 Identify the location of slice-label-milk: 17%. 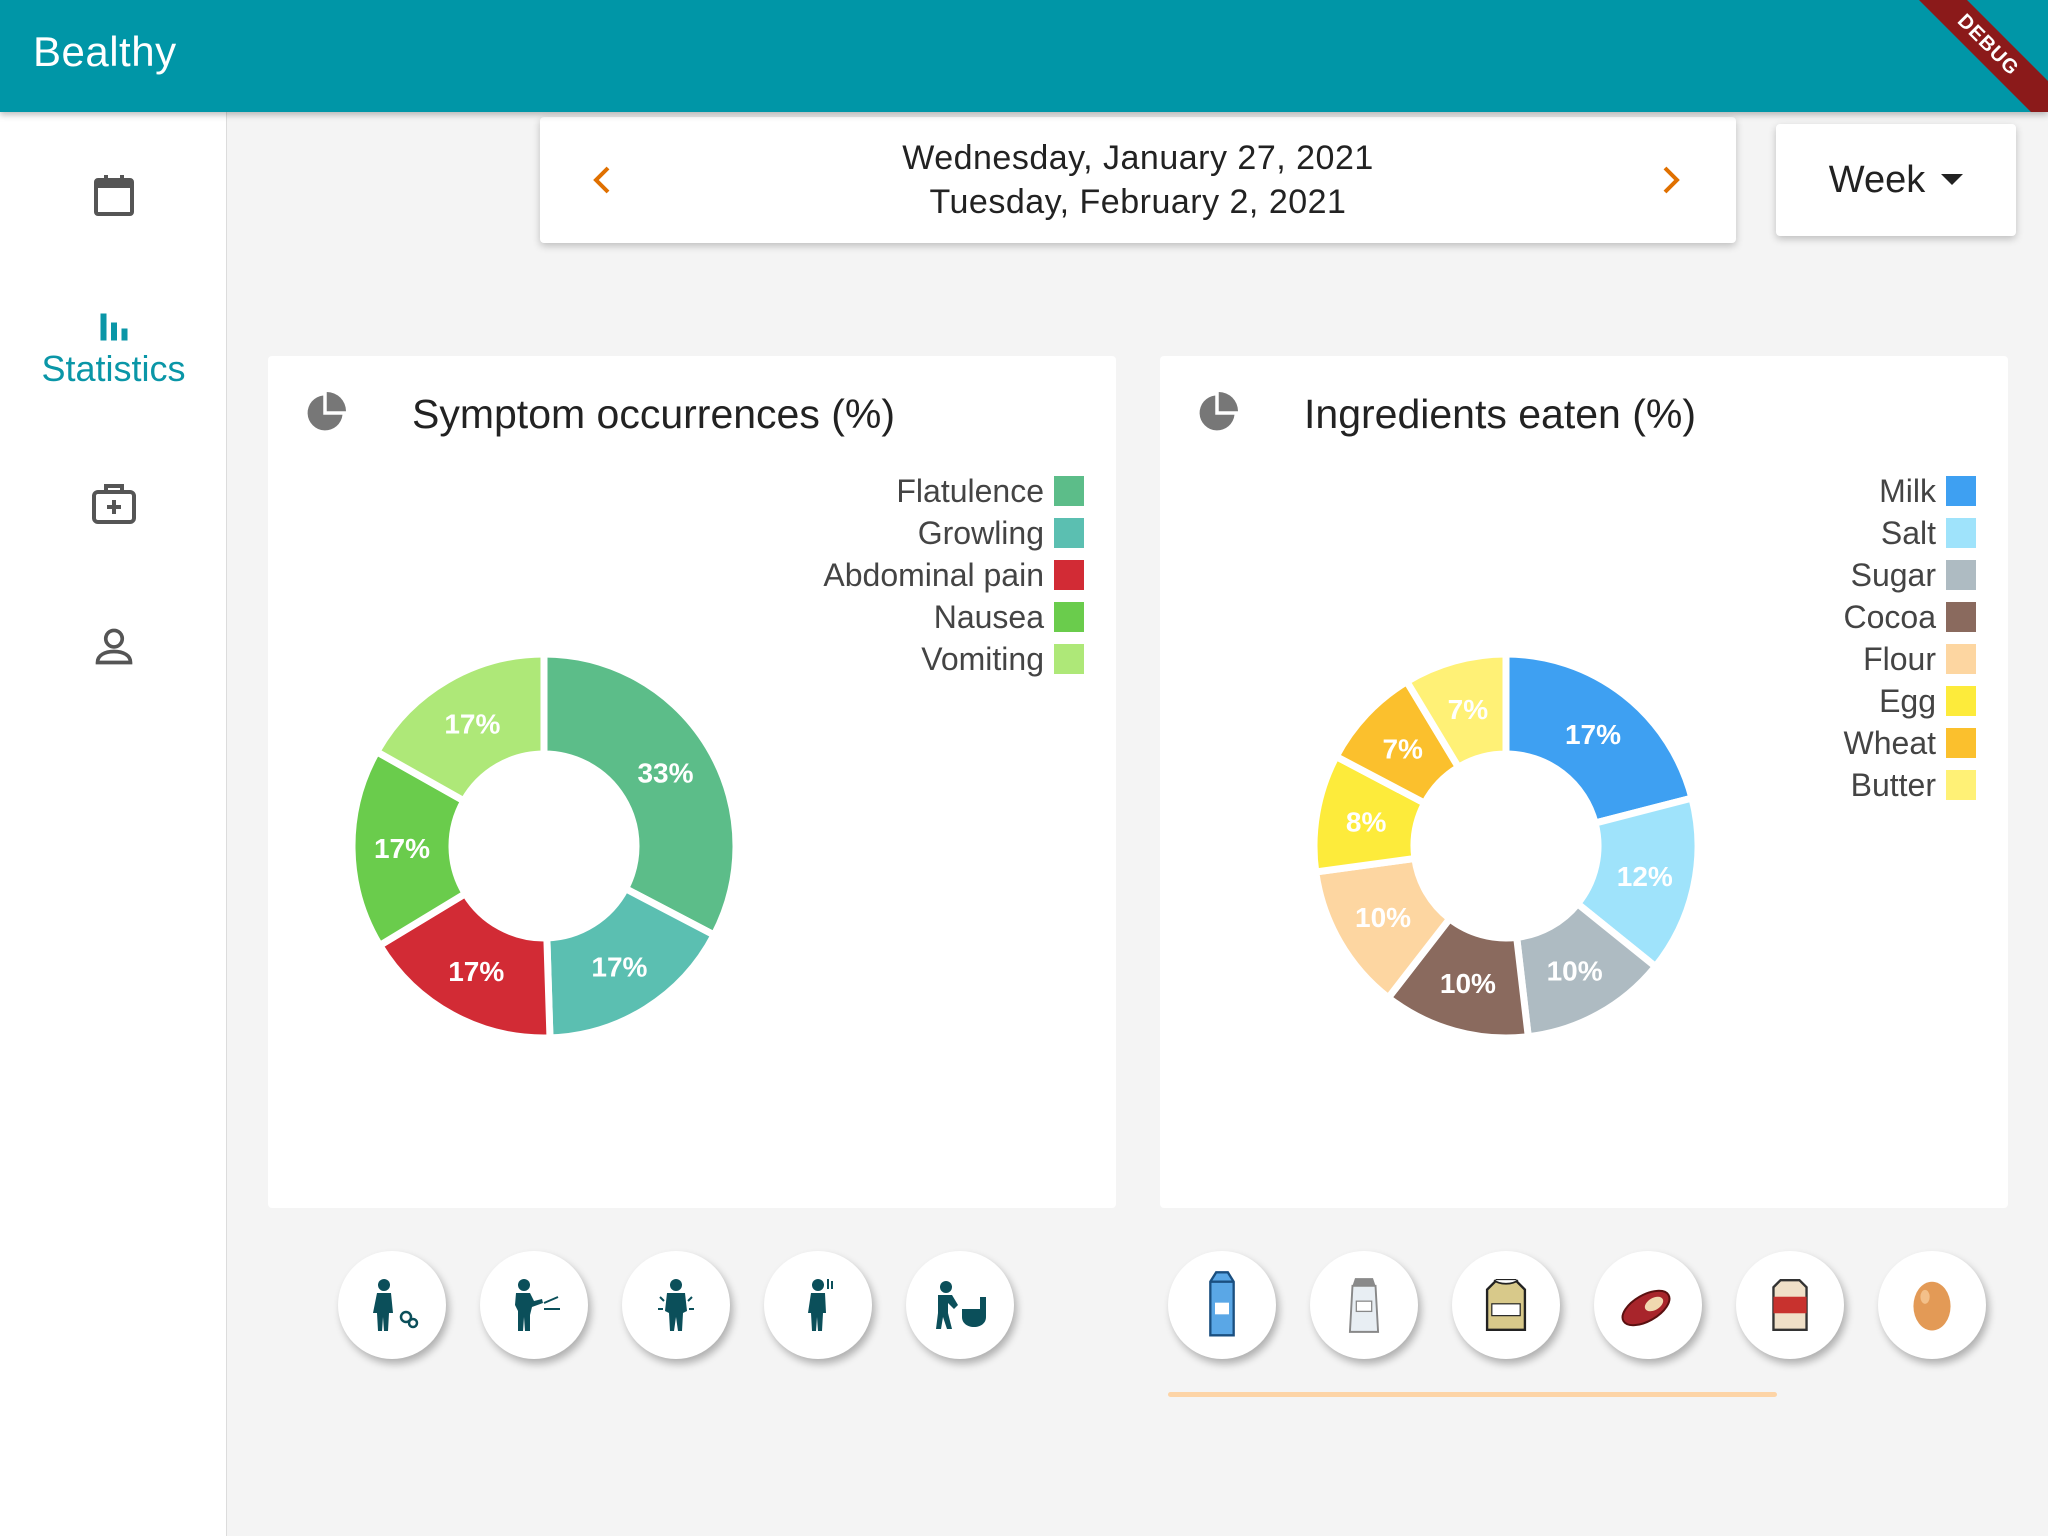
(1593, 734).